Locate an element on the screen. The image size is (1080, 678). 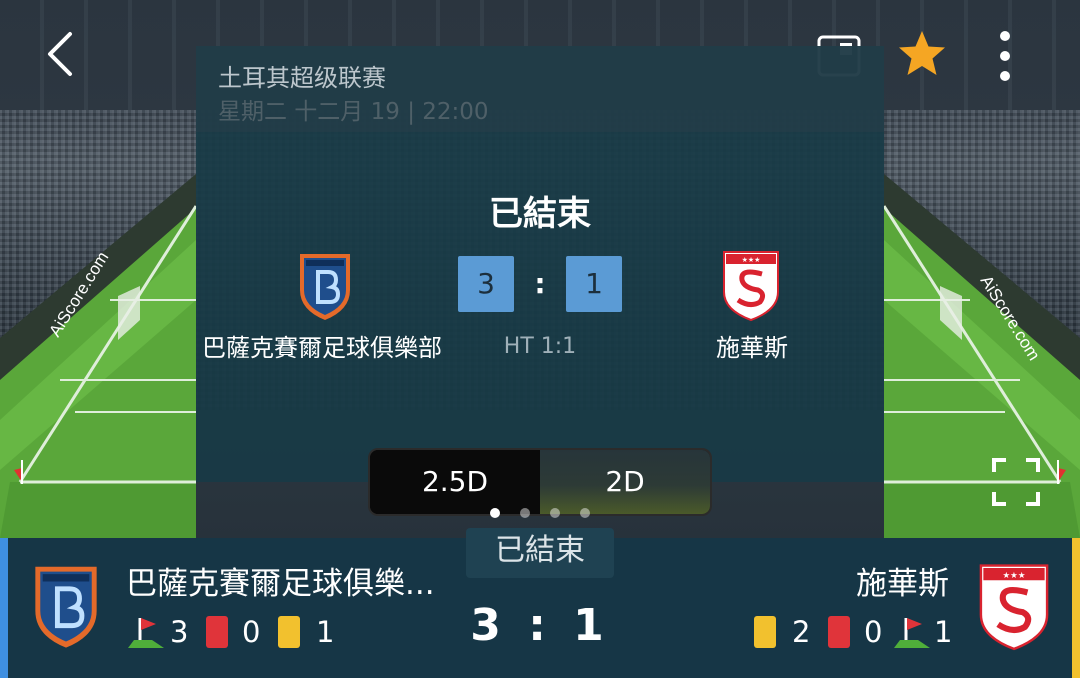
page-dot-active is located at coordinates (495, 513).